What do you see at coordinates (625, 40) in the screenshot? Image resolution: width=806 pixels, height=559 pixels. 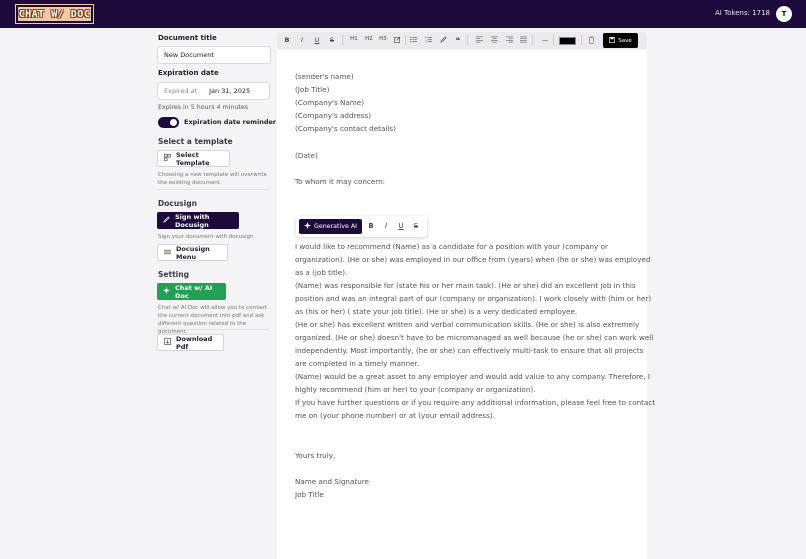 I see `save-label: Save` at bounding box center [625, 40].